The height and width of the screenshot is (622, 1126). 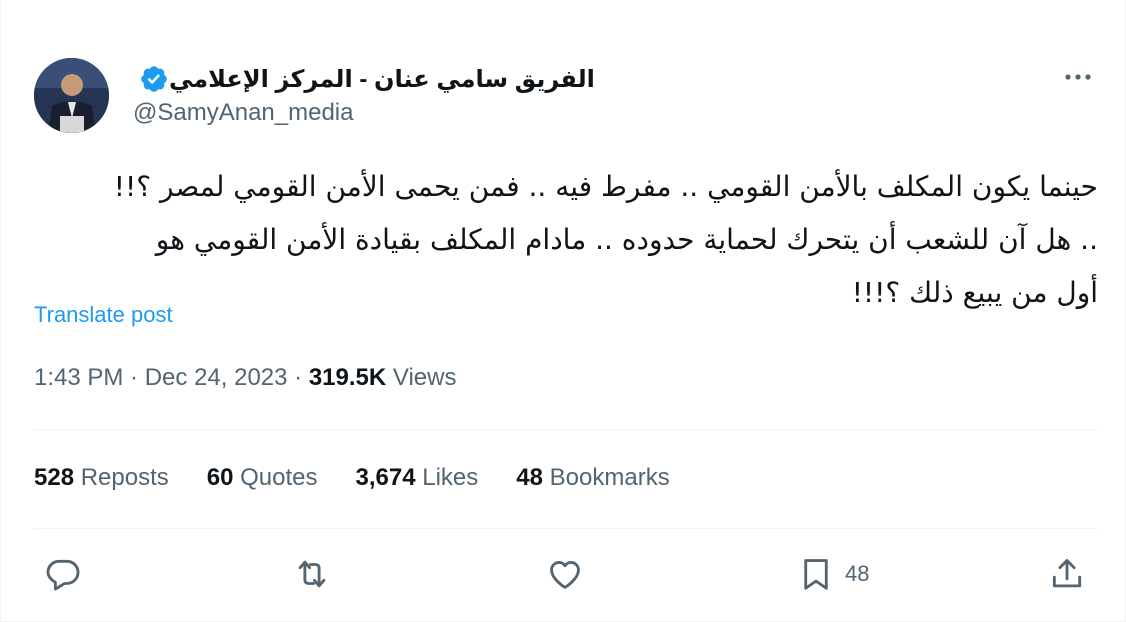 What do you see at coordinates (447, 477) in the screenshot?
I see `likes-label: Likes` at bounding box center [447, 477].